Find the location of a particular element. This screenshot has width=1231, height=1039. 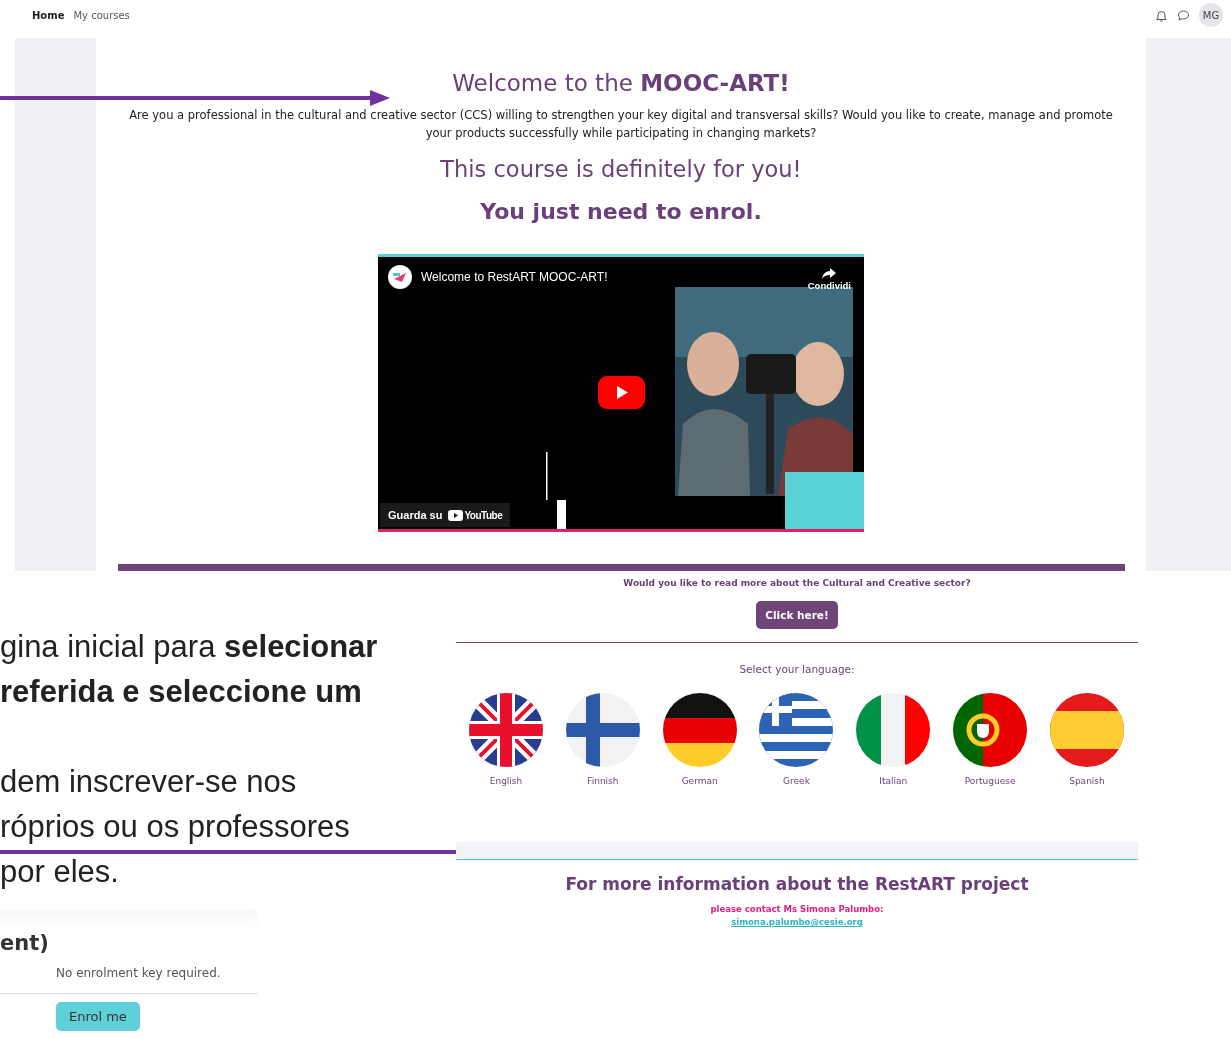

click-here-button: Click here! is located at coordinates (797, 615).